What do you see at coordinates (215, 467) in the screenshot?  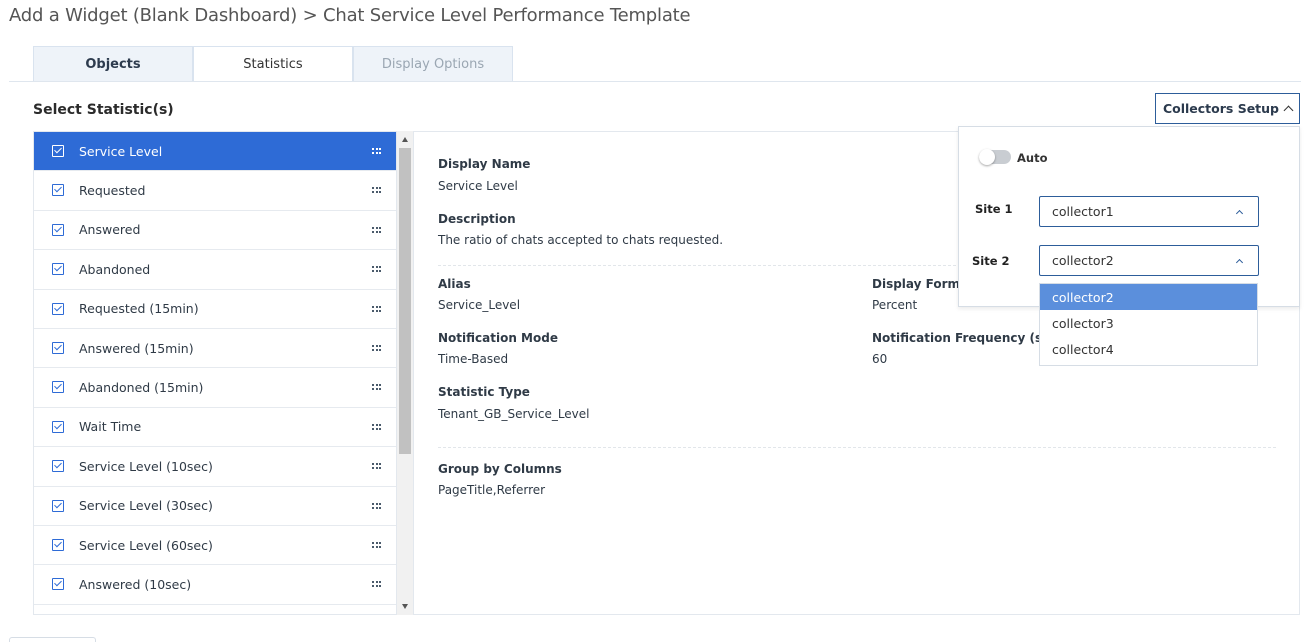 I see `statistic-list-item: Service Level (10sec)` at bounding box center [215, 467].